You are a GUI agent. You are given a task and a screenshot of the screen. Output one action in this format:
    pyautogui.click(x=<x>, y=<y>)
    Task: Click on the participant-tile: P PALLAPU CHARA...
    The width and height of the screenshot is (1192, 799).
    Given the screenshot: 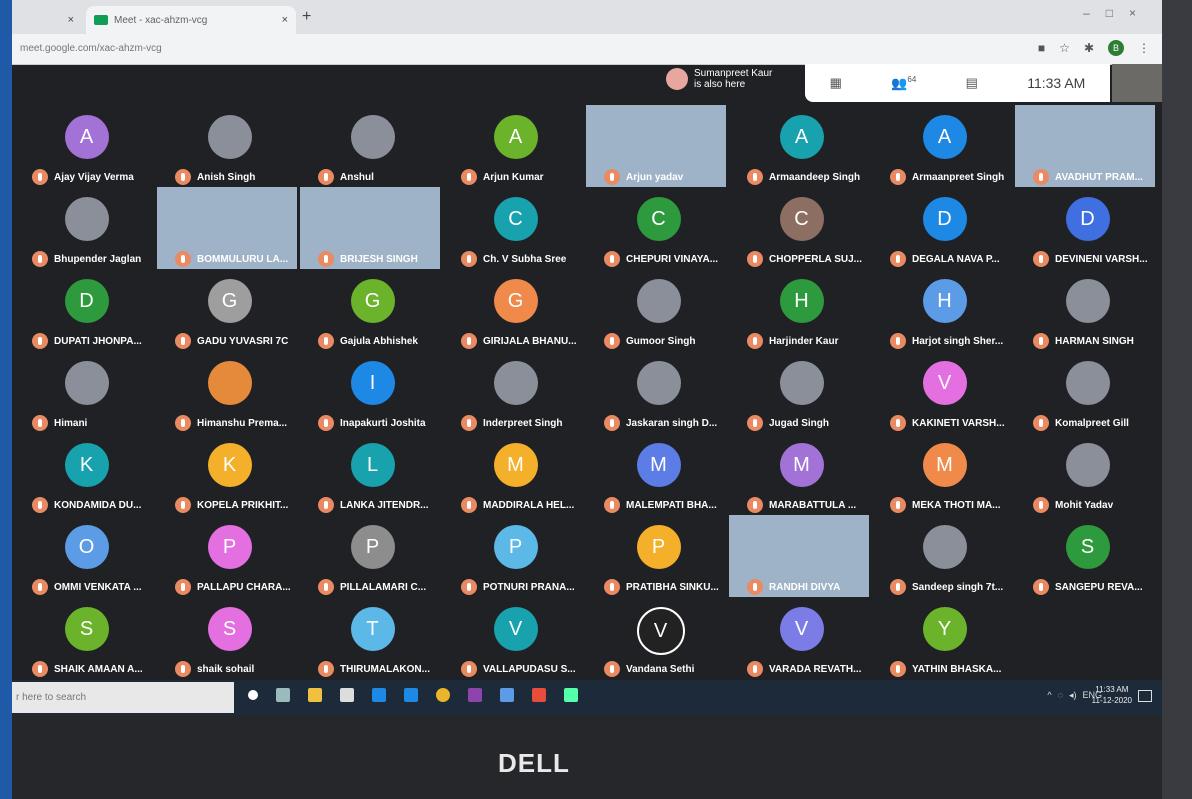 What is the action you would take?
    pyautogui.click(x=229, y=556)
    